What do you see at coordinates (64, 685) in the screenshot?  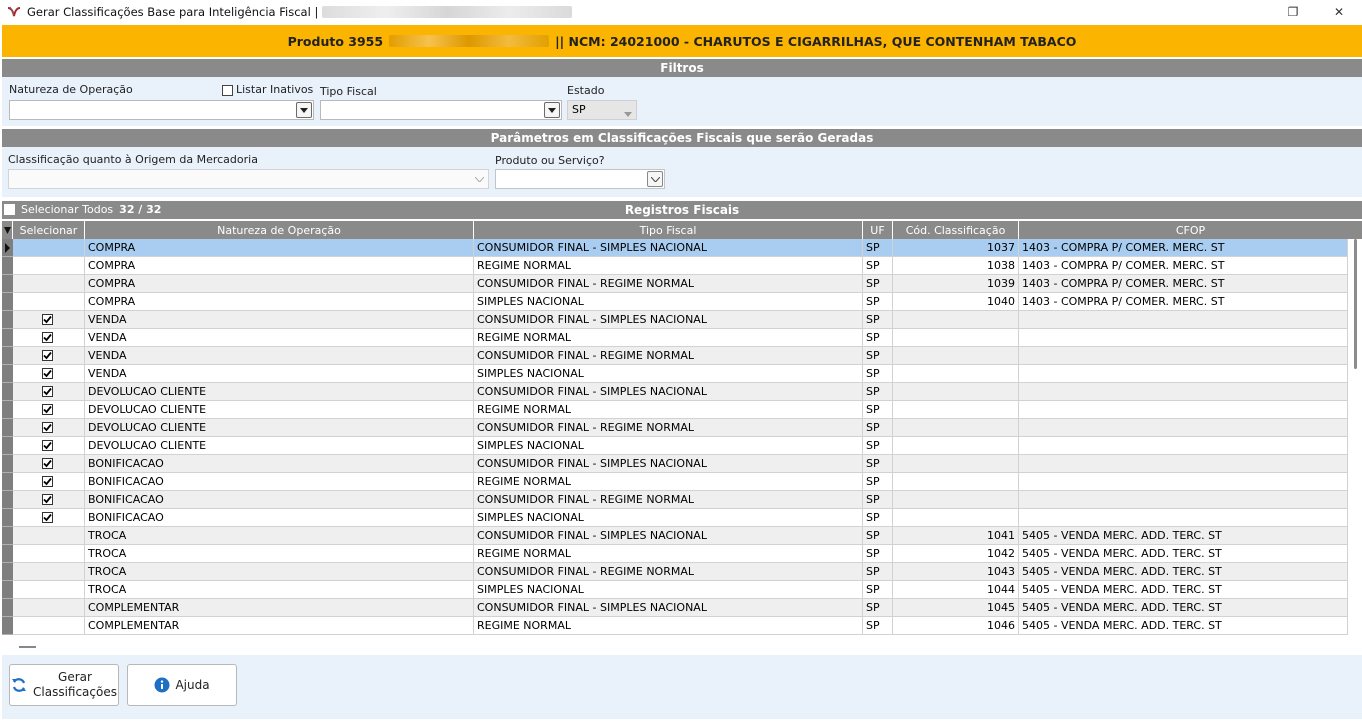 I see `gerar-classificacoes-button: Gerar Classificações` at bounding box center [64, 685].